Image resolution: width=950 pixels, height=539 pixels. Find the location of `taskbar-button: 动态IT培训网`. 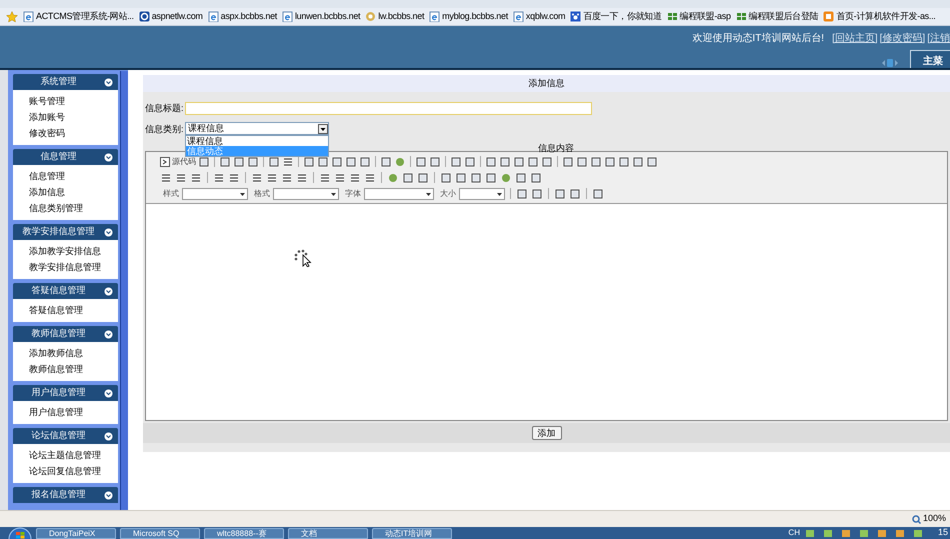

taskbar-button: 动态IT培训网 is located at coordinates (412, 533).